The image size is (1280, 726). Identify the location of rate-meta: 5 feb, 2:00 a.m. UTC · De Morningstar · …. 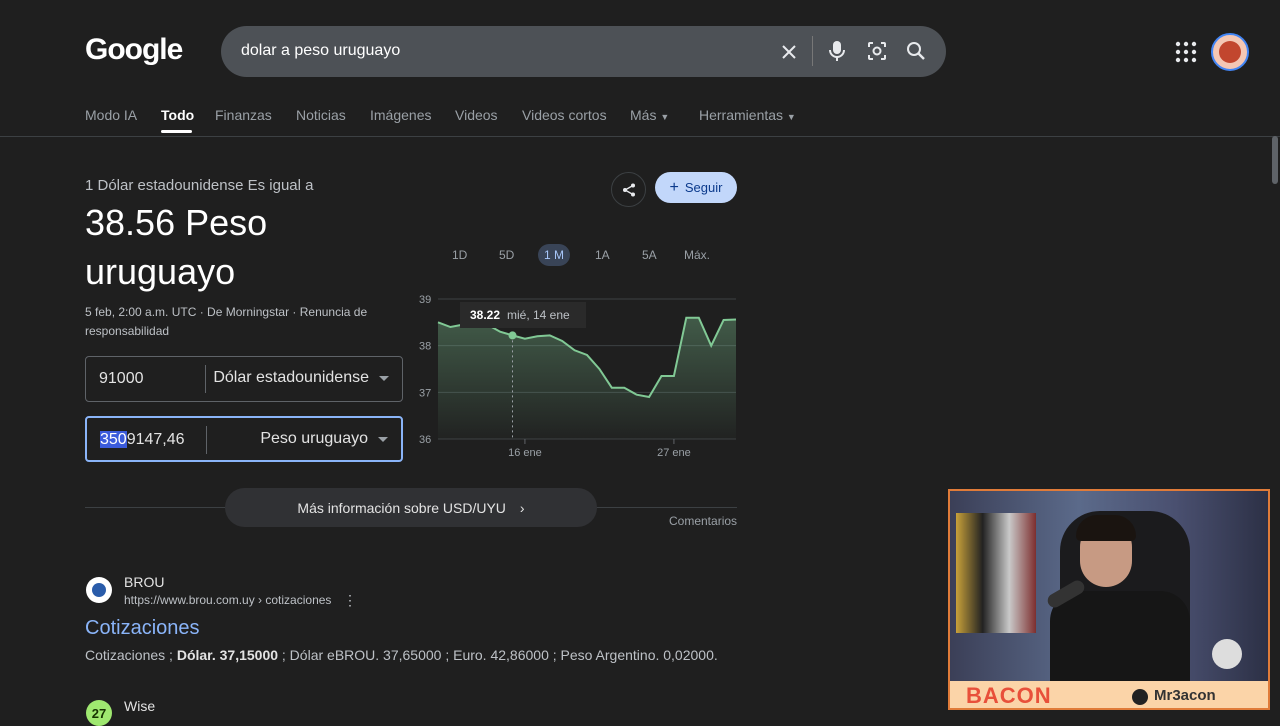
(245, 322).